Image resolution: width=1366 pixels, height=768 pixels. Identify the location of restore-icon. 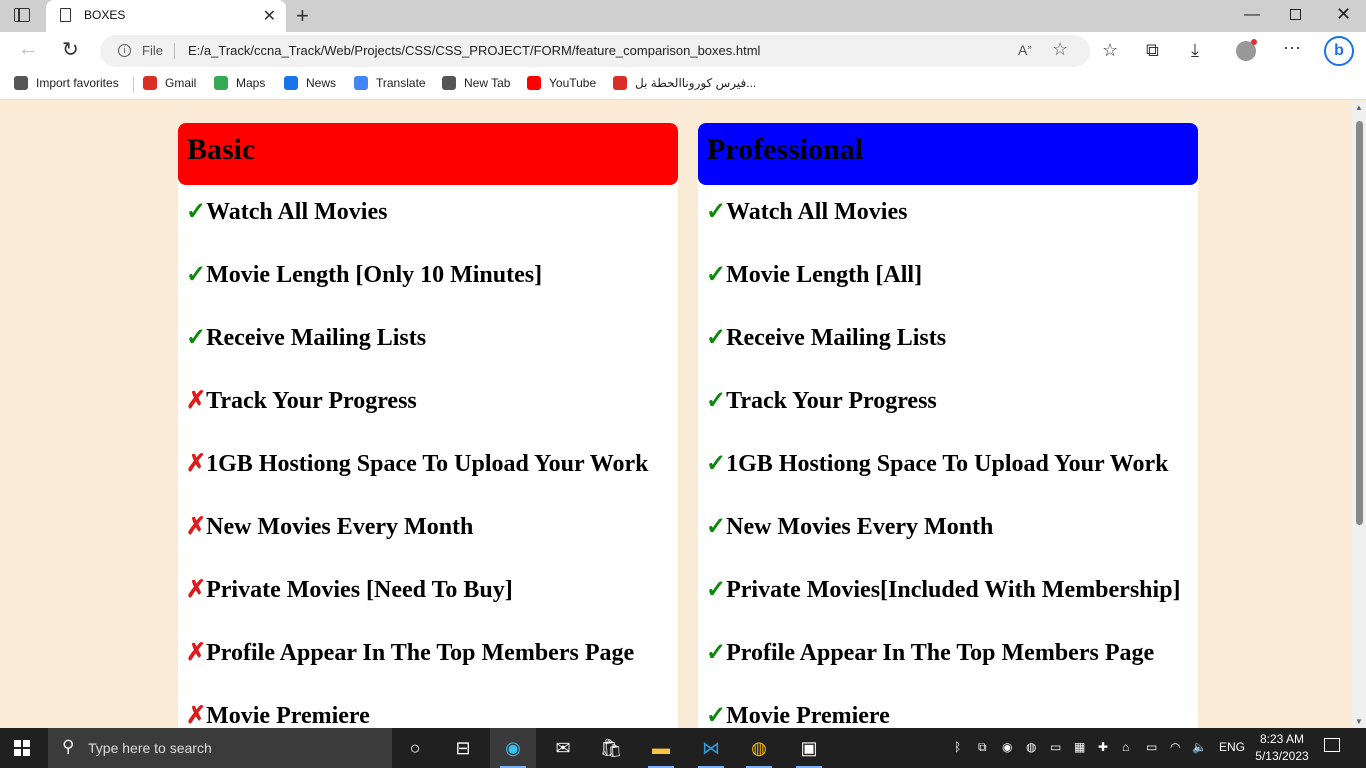
(1295, 14).